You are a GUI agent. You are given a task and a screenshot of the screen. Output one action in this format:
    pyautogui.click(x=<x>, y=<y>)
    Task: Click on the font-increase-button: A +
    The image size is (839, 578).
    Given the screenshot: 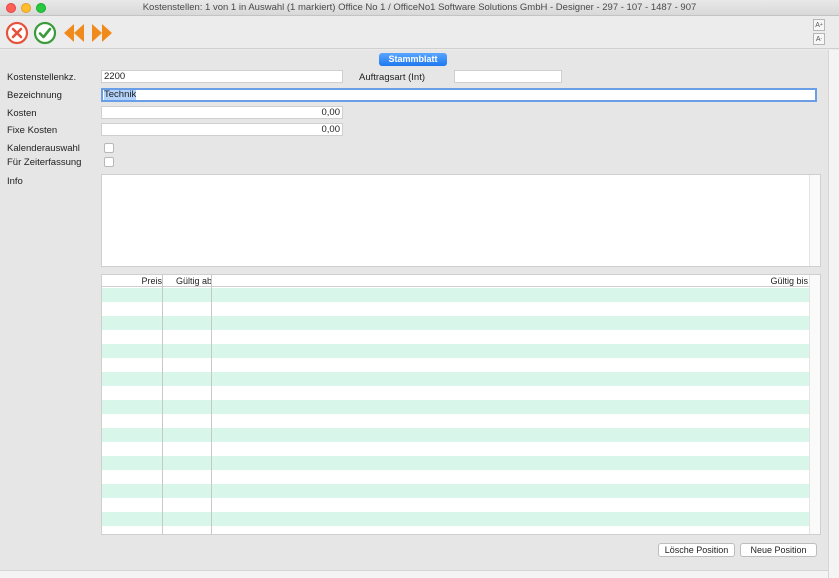 What is the action you would take?
    pyautogui.click(x=819, y=25)
    